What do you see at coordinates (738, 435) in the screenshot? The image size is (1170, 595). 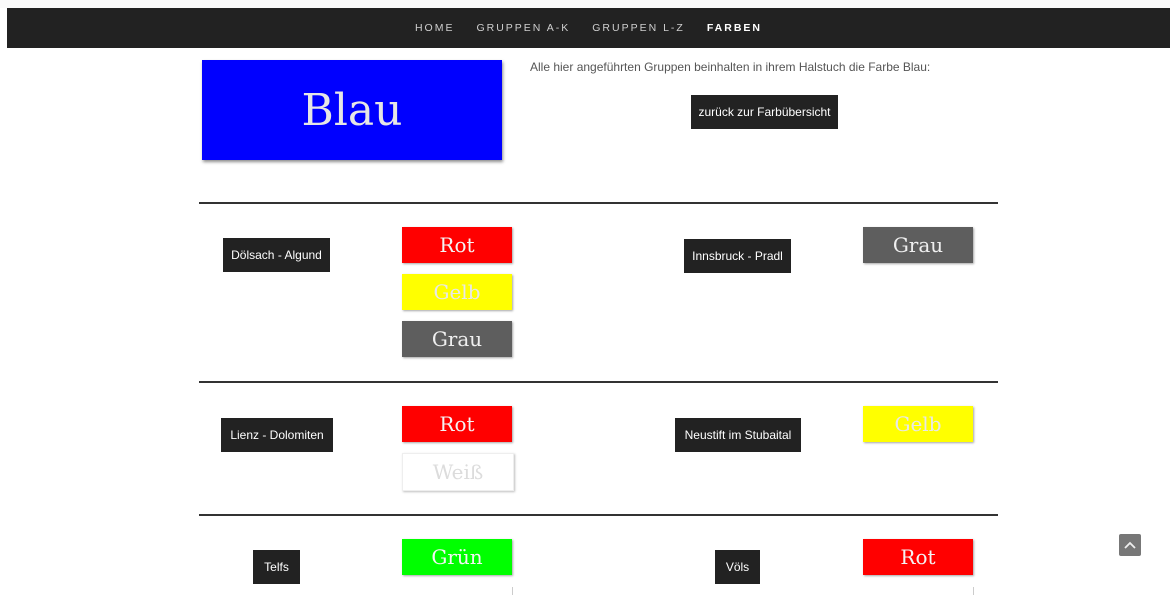 I see `group-button-neustift-im-stubaital: Neustift im Stubaital` at bounding box center [738, 435].